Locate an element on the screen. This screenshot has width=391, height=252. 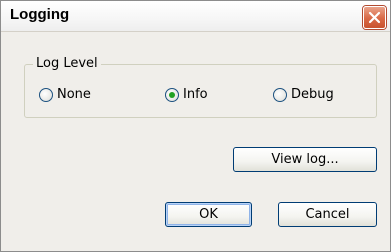
radio-selected-dot is located at coordinates (172, 95).